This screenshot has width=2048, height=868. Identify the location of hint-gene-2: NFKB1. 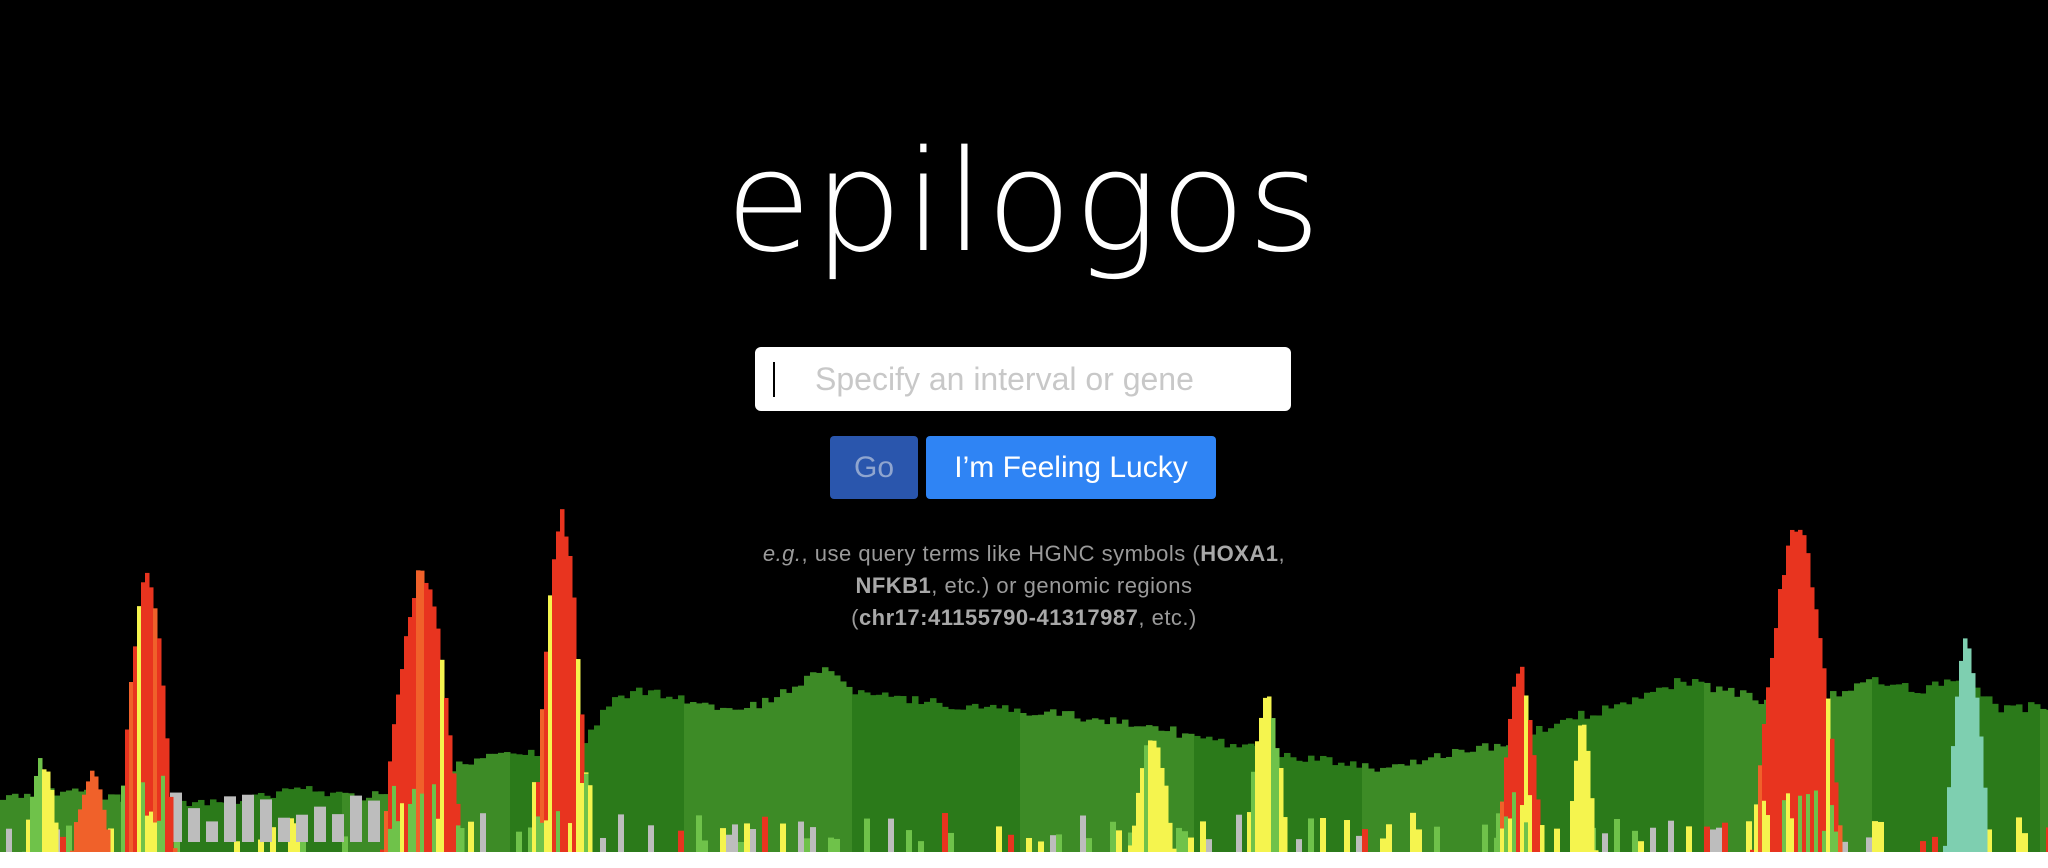
(893, 585).